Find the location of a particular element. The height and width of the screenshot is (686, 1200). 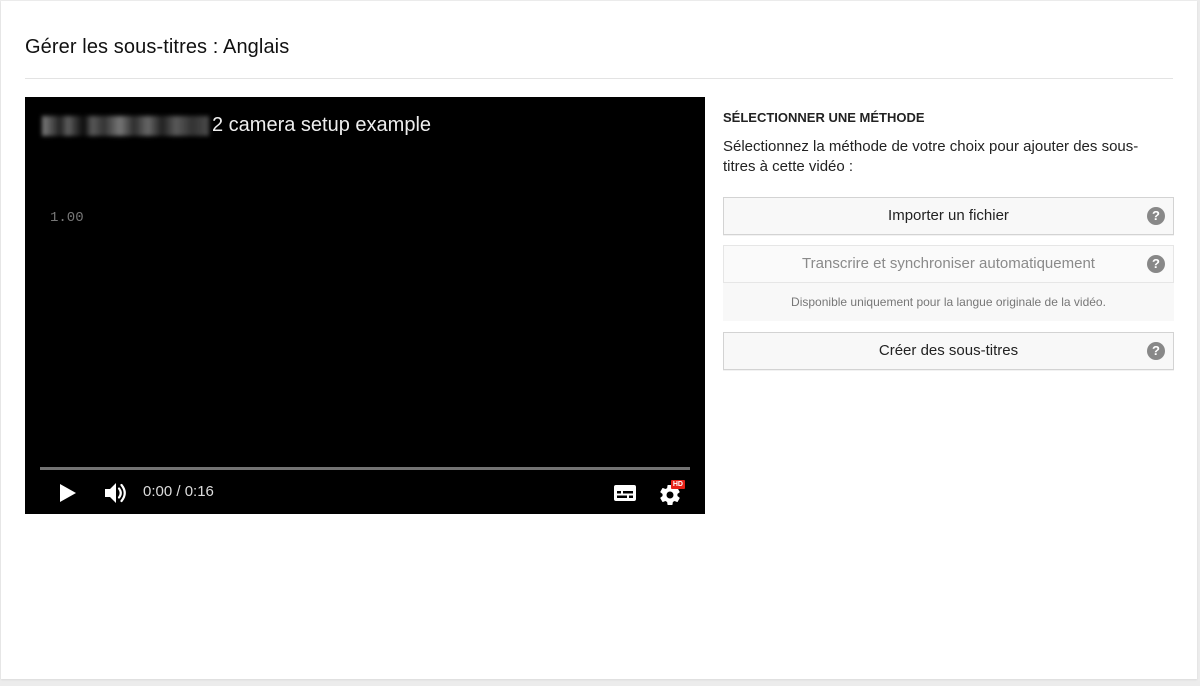

create-subtitles-button: Créer des sous-titres ? is located at coordinates (948, 351).